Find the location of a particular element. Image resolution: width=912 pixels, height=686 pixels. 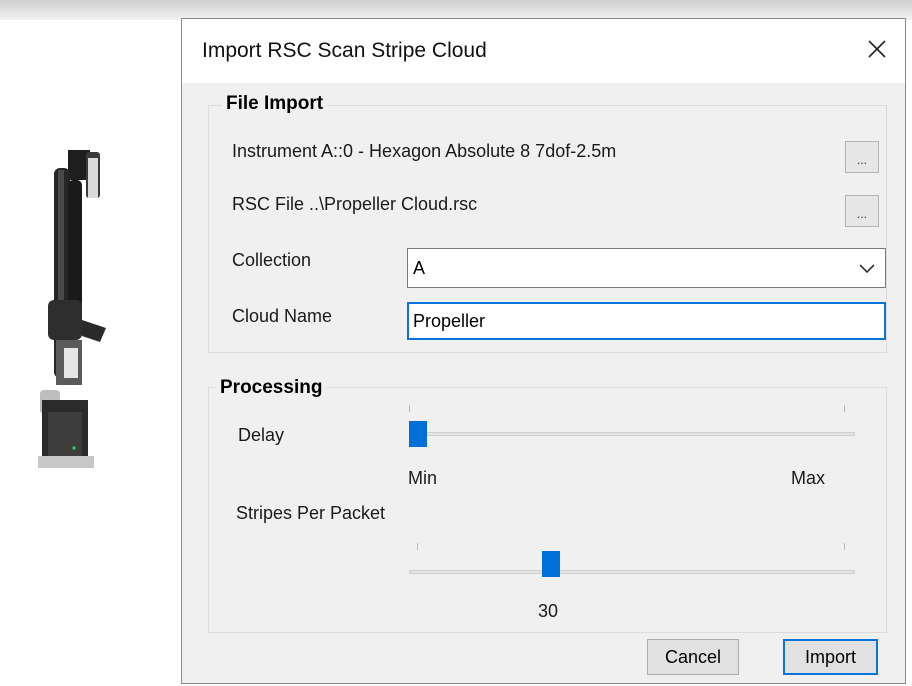

stripes-slider-track is located at coordinates (632, 572).